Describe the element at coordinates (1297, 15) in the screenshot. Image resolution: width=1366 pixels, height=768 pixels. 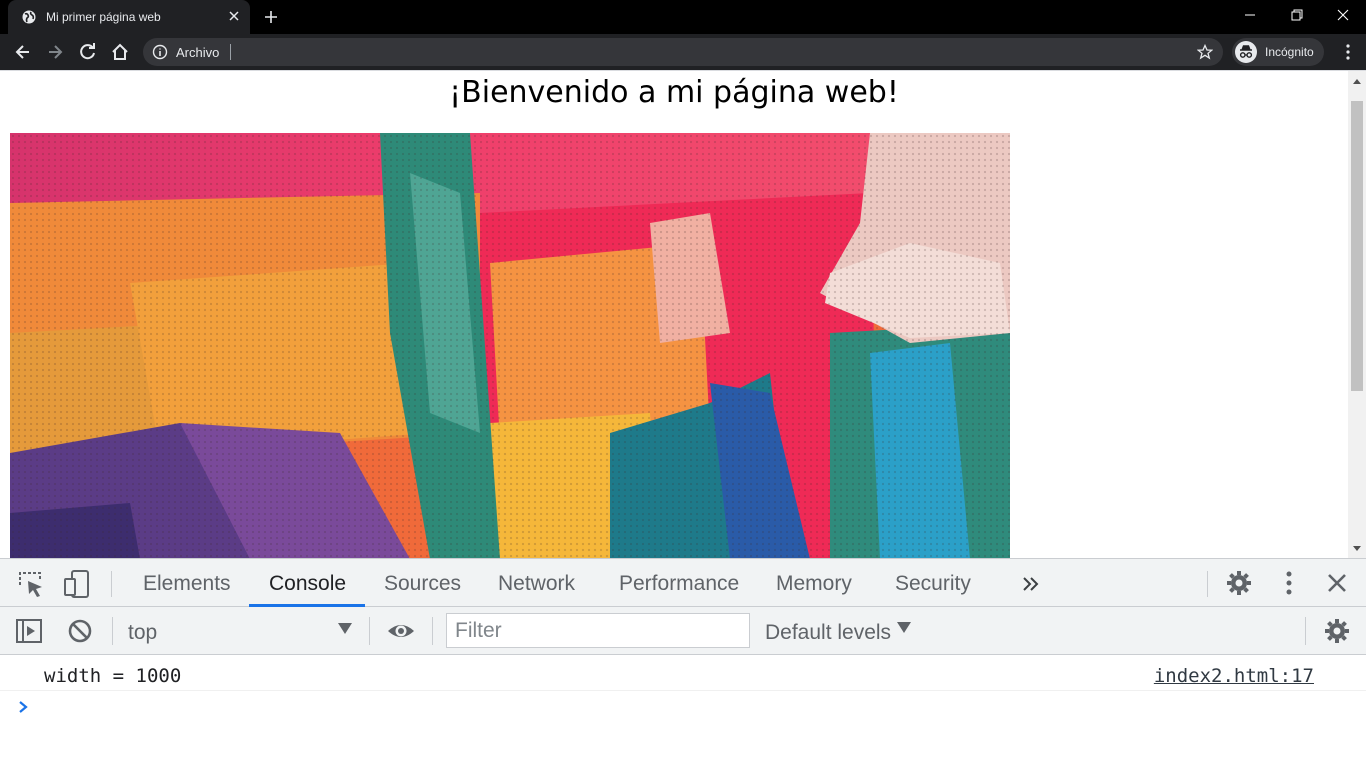
I see `restore-icon` at that location.